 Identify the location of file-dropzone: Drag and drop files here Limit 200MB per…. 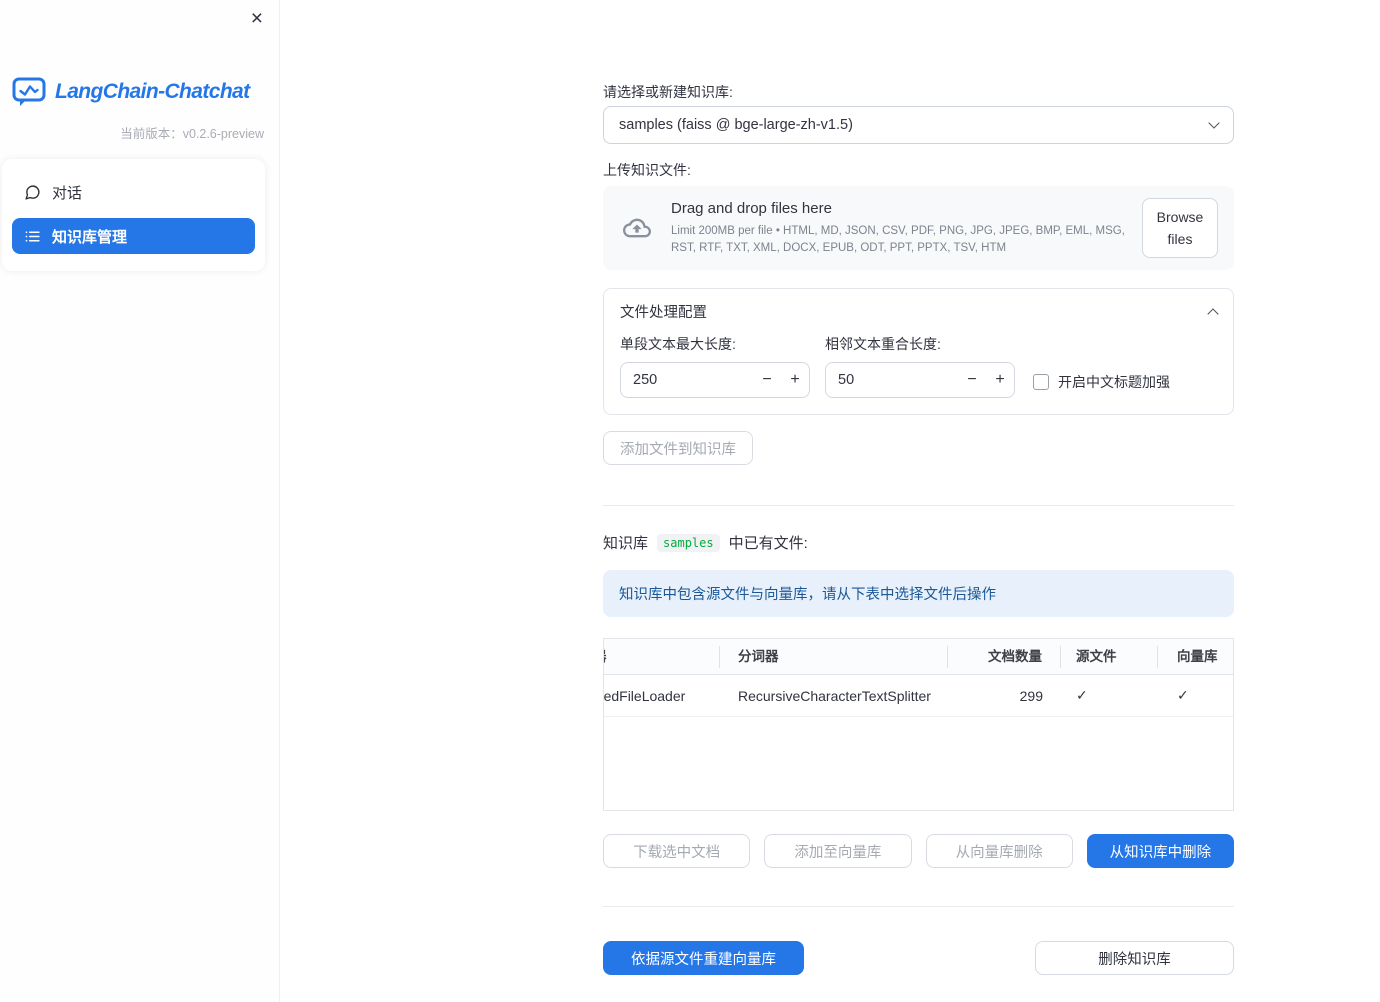
(918, 228).